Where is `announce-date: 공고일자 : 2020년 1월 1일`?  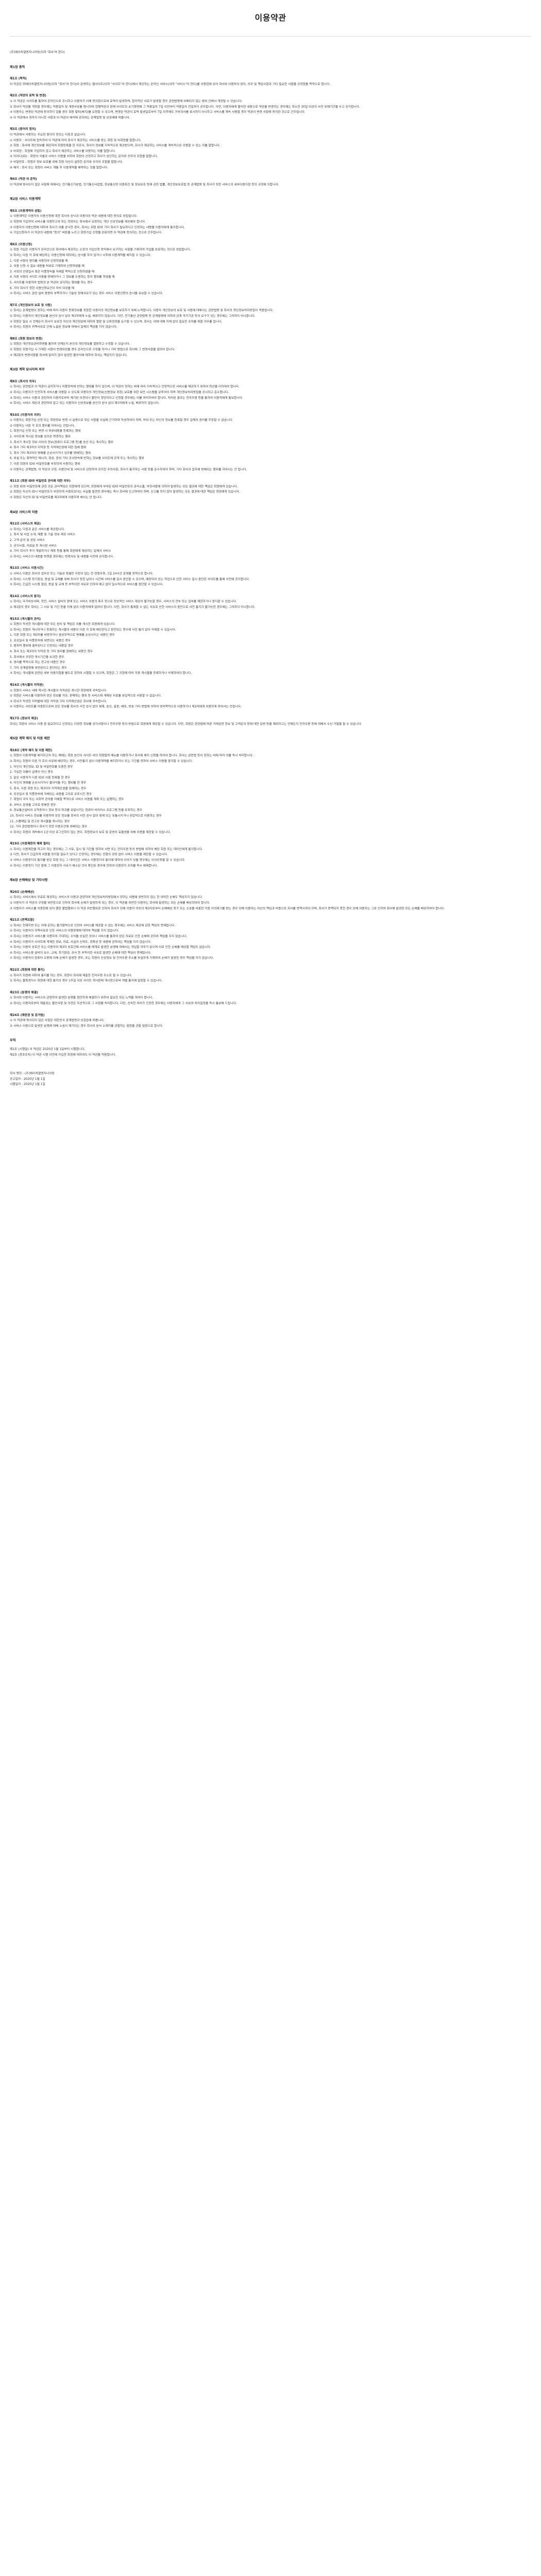
announce-date: 공고일자 : 2020년 1월 1일 is located at coordinates (27, 1079).